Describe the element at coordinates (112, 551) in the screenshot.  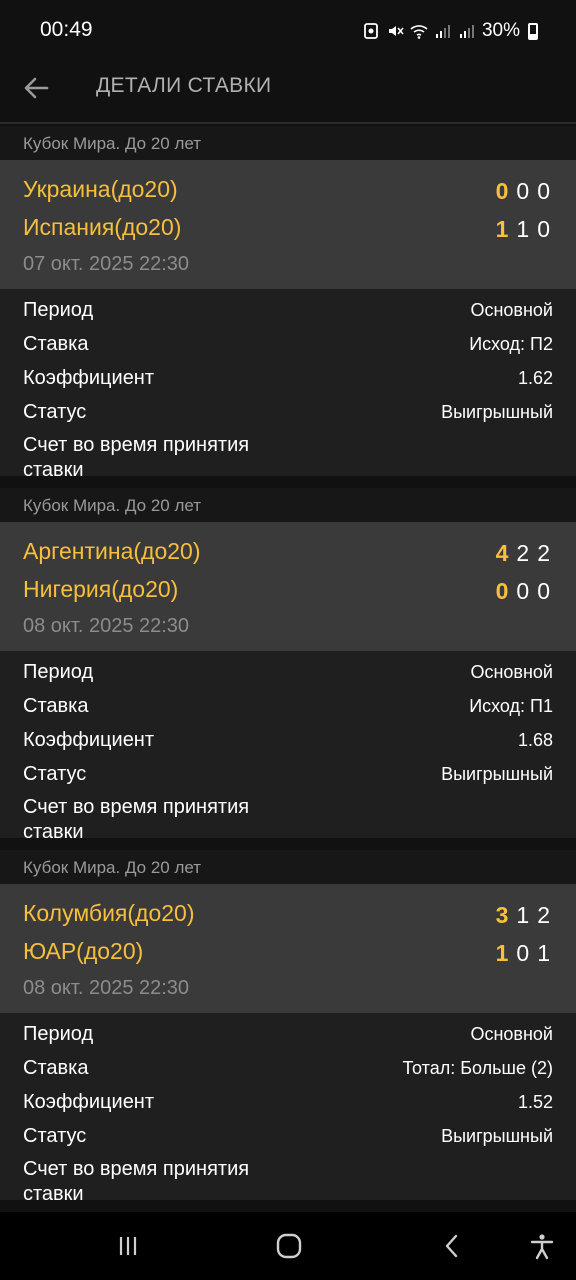
I see `team-home: Аргентина(до20)` at that location.